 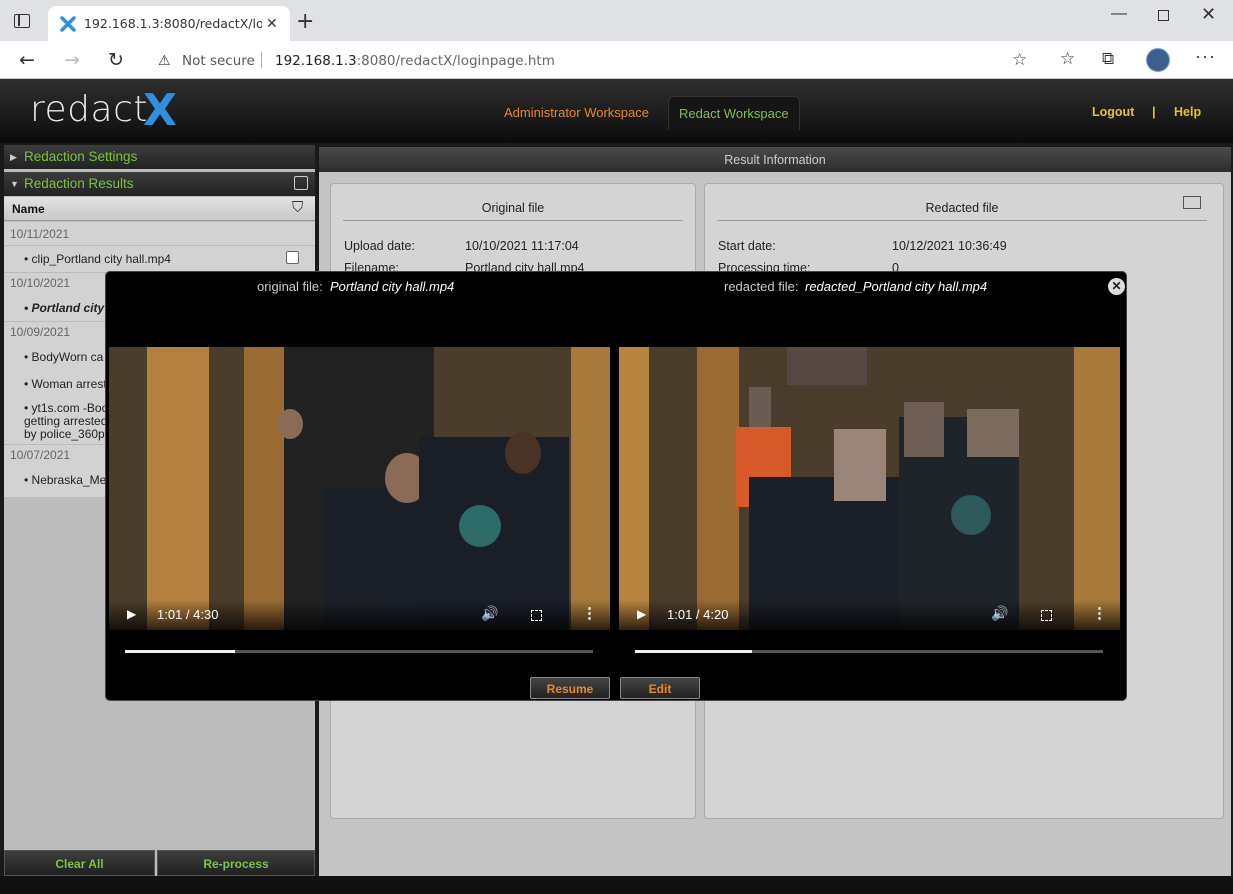 What do you see at coordinates (68, 24) in the screenshot?
I see `redactx-favicon` at bounding box center [68, 24].